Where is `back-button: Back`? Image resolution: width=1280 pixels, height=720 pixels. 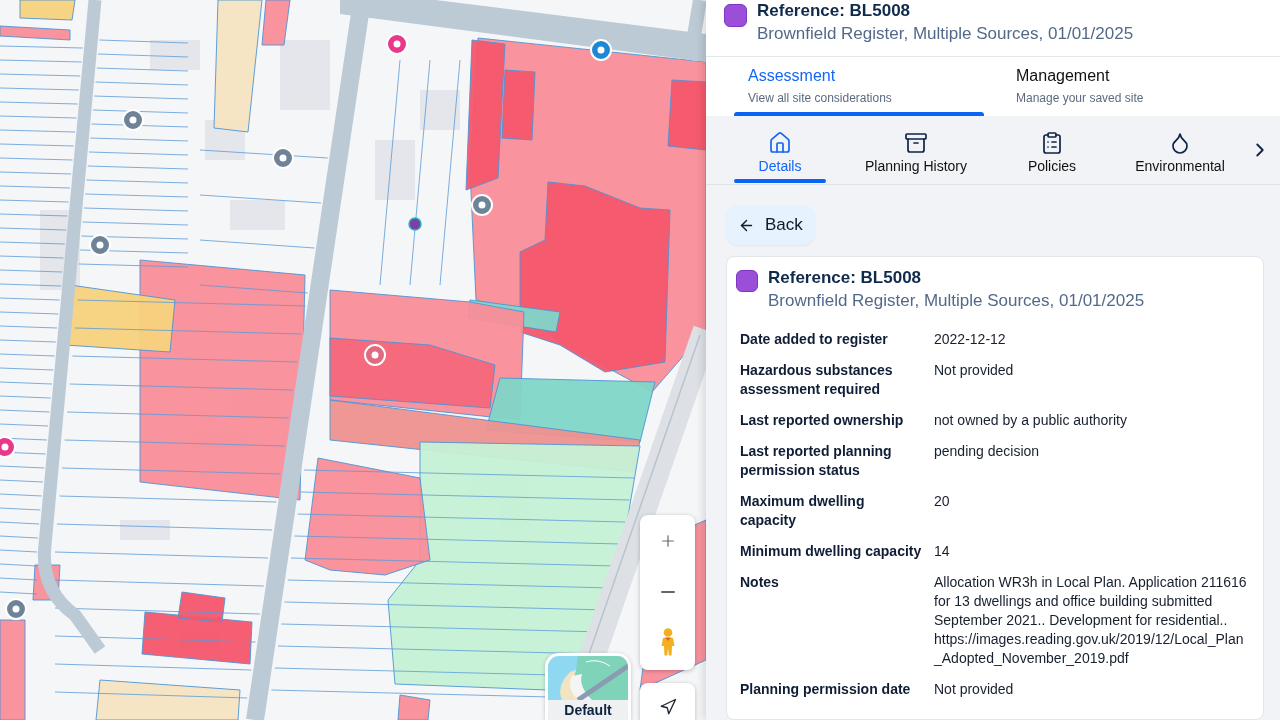 back-button: Back is located at coordinates (770, 225).